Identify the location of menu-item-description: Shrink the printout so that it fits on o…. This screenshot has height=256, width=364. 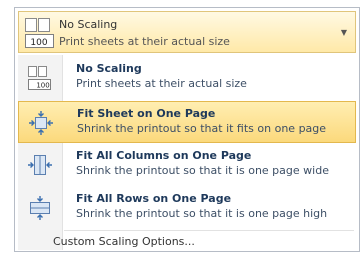
(202, 128).